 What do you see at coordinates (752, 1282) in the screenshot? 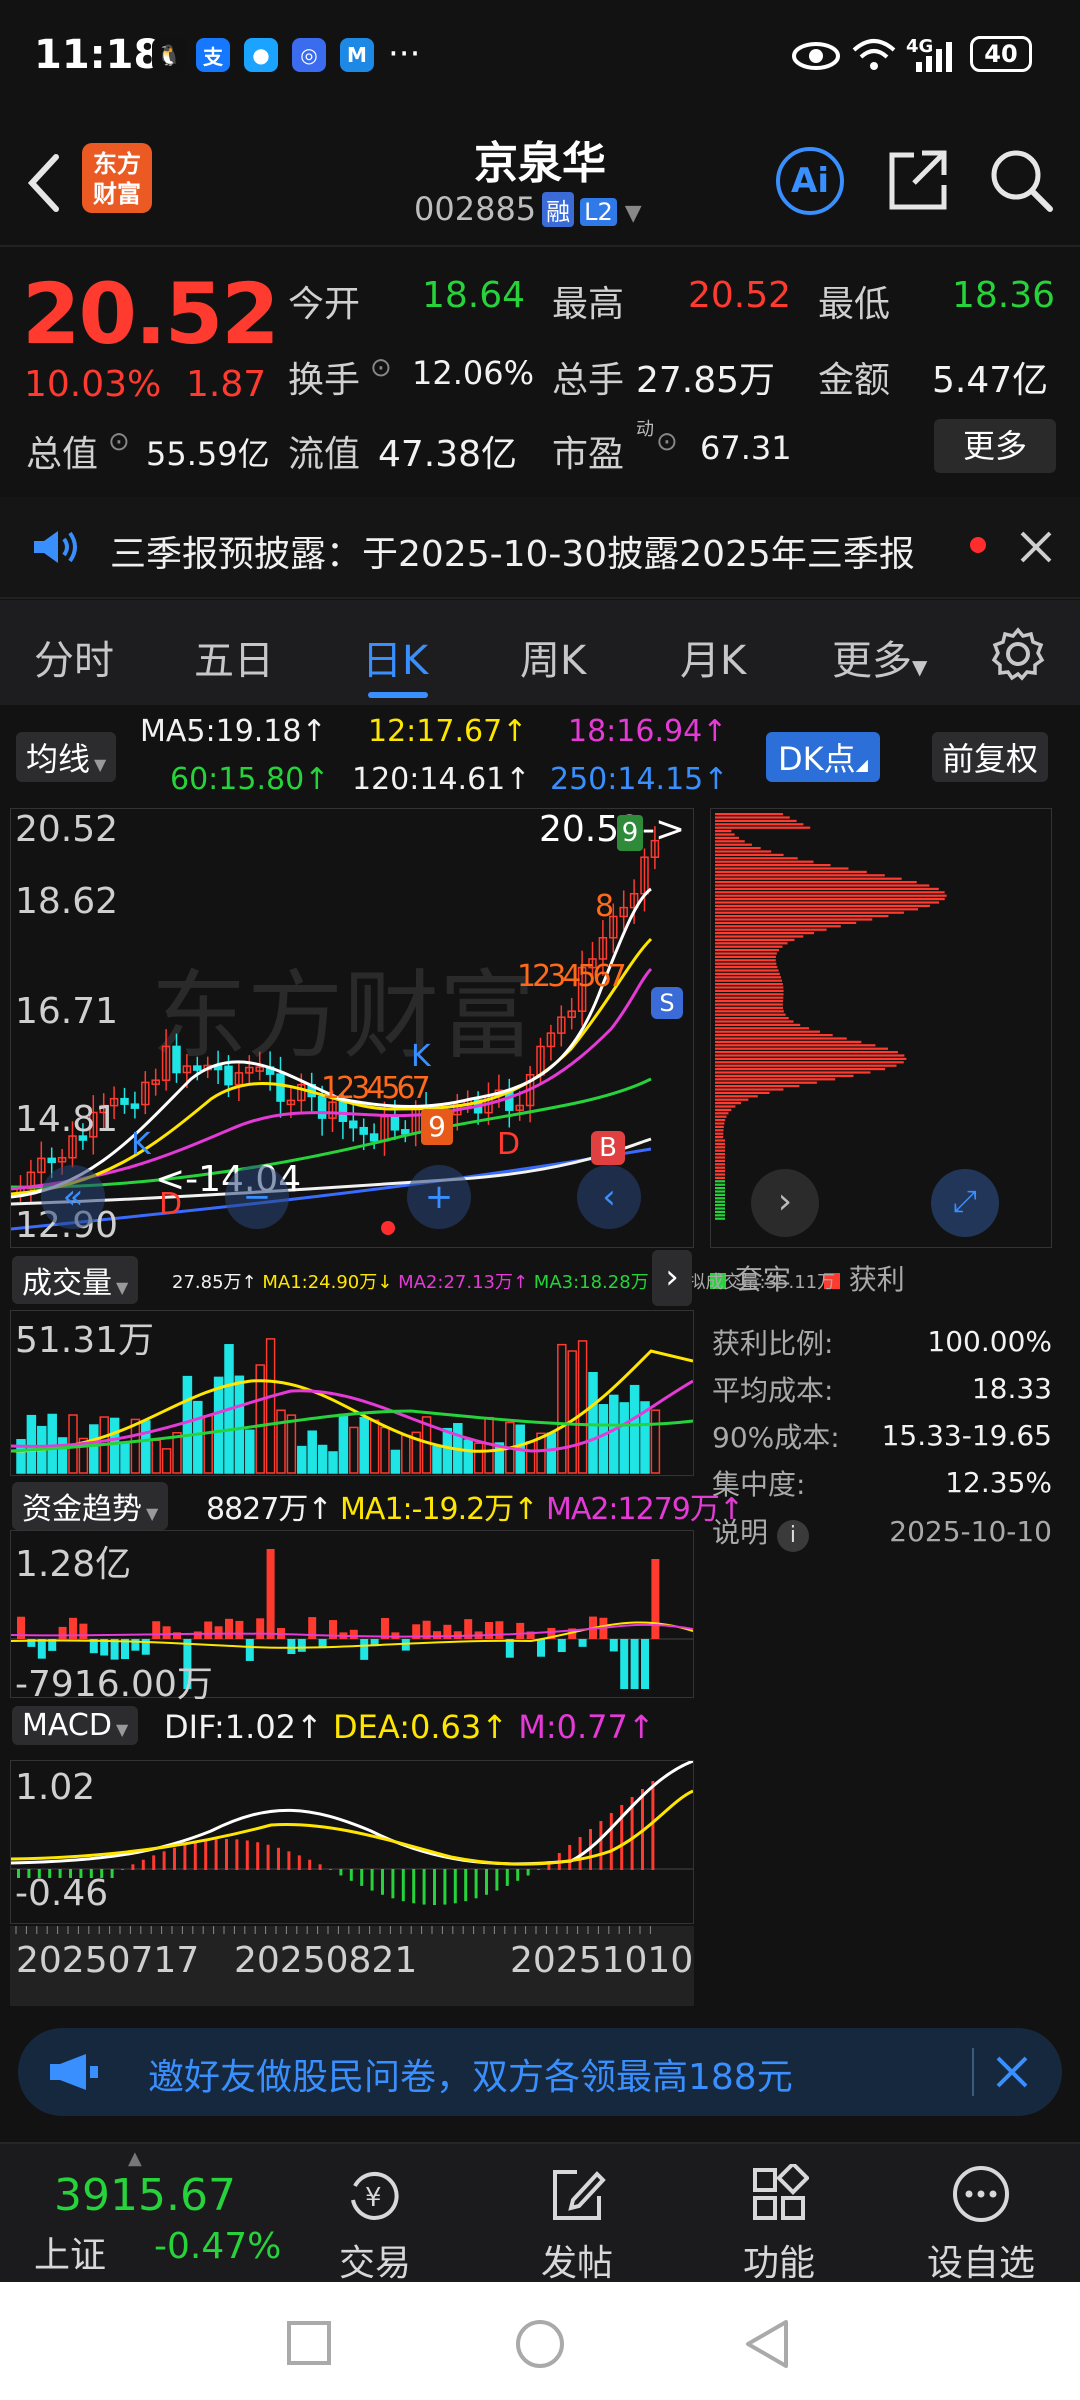
I see `virtual-volume: 虚拟成交量:35.11万` at bounding box center [752, 1282].